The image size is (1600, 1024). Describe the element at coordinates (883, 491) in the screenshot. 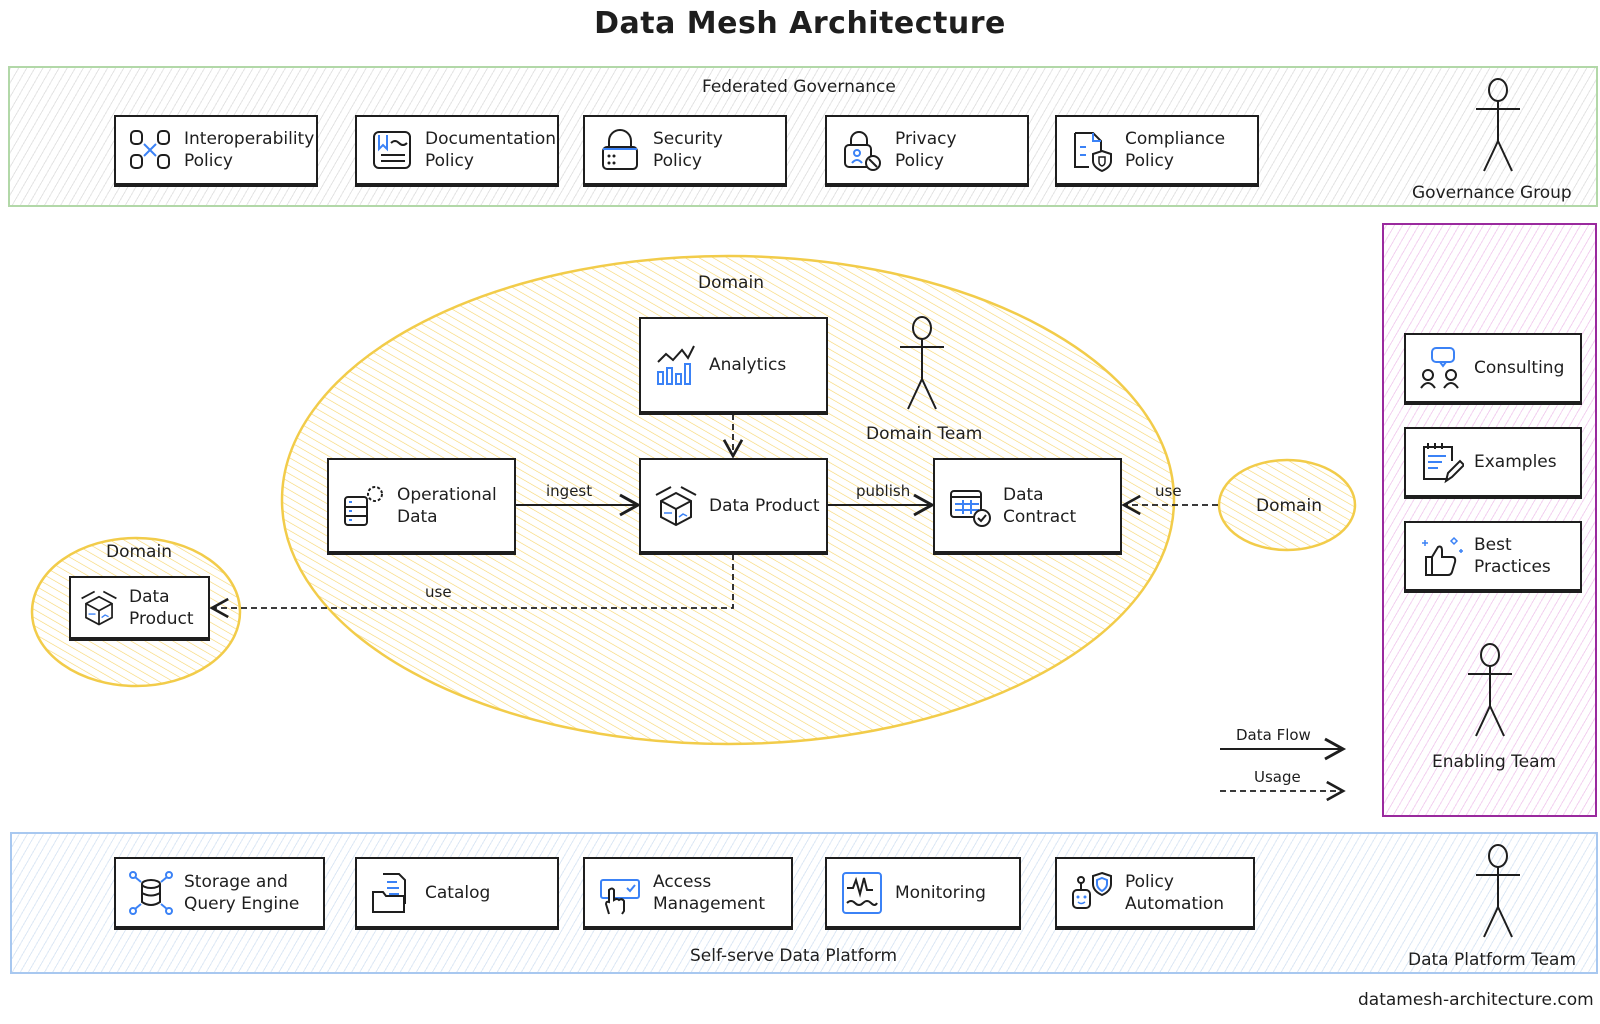

I see `publish-label: publish` at that location.